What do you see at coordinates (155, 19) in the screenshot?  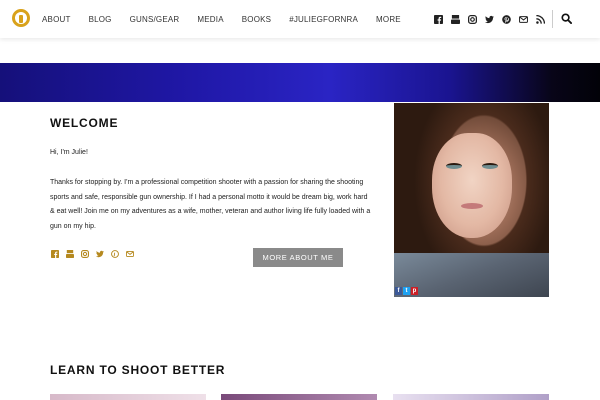 I see `nav-item-guns-gear: GUNS/GEAR` at bounding box center [155, 19].